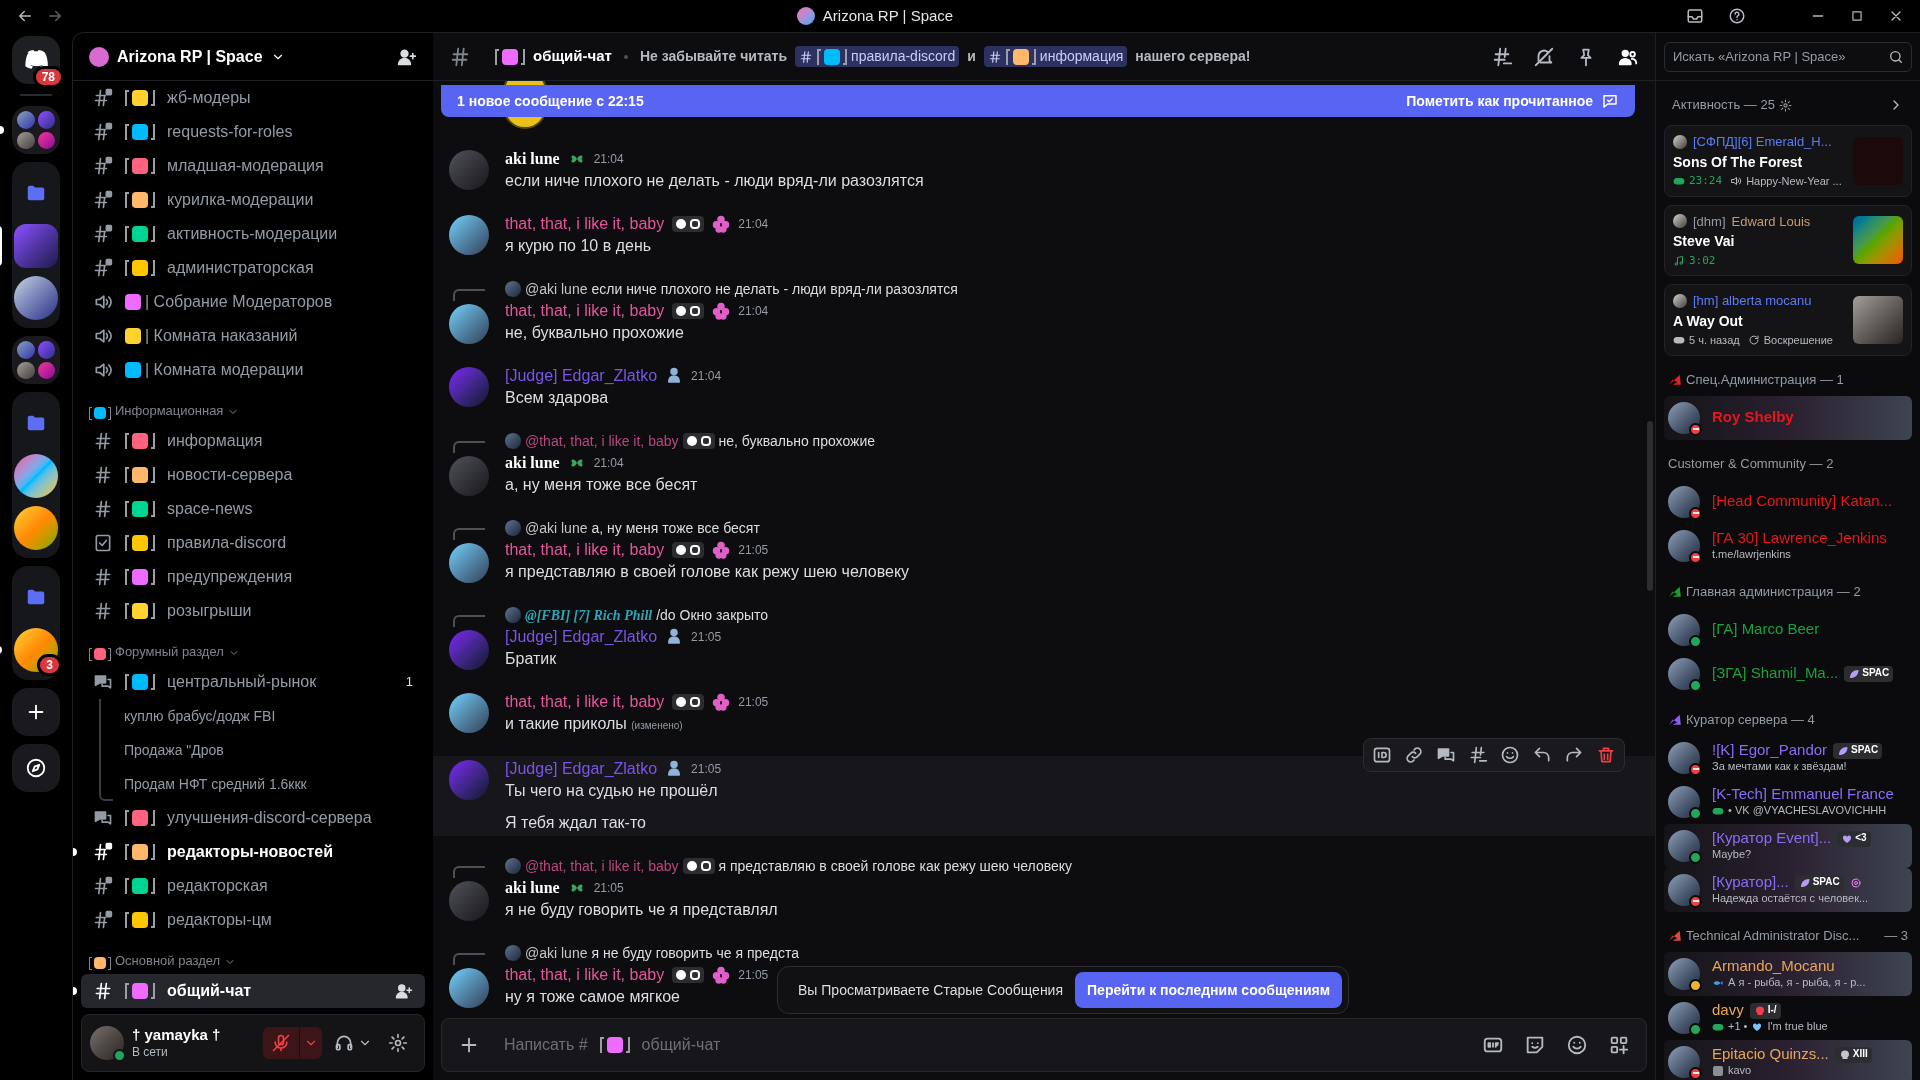  What do you see at coordinates (1619, 1045) in the screenshot?
I see `apps-icon` at bounding box center [1619, 1045].